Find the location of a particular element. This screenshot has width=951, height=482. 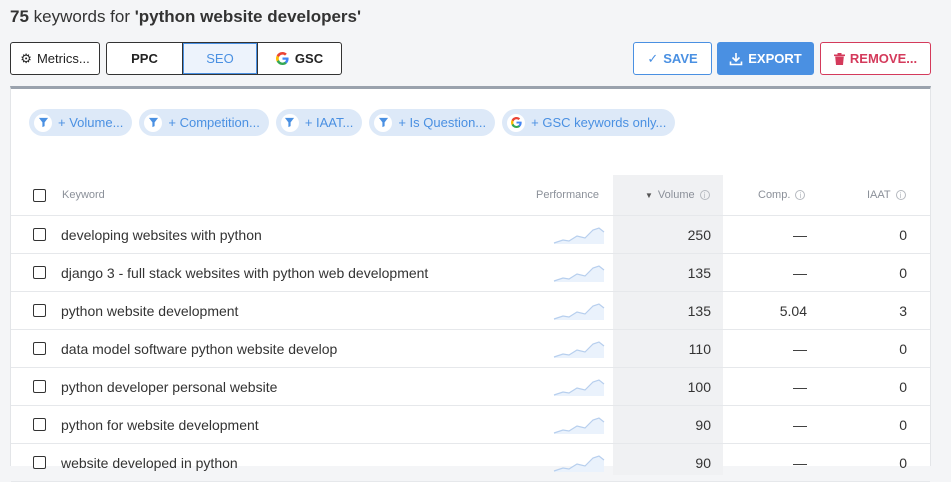

header-keyword: Keyword is located at coordinates (83, 195).